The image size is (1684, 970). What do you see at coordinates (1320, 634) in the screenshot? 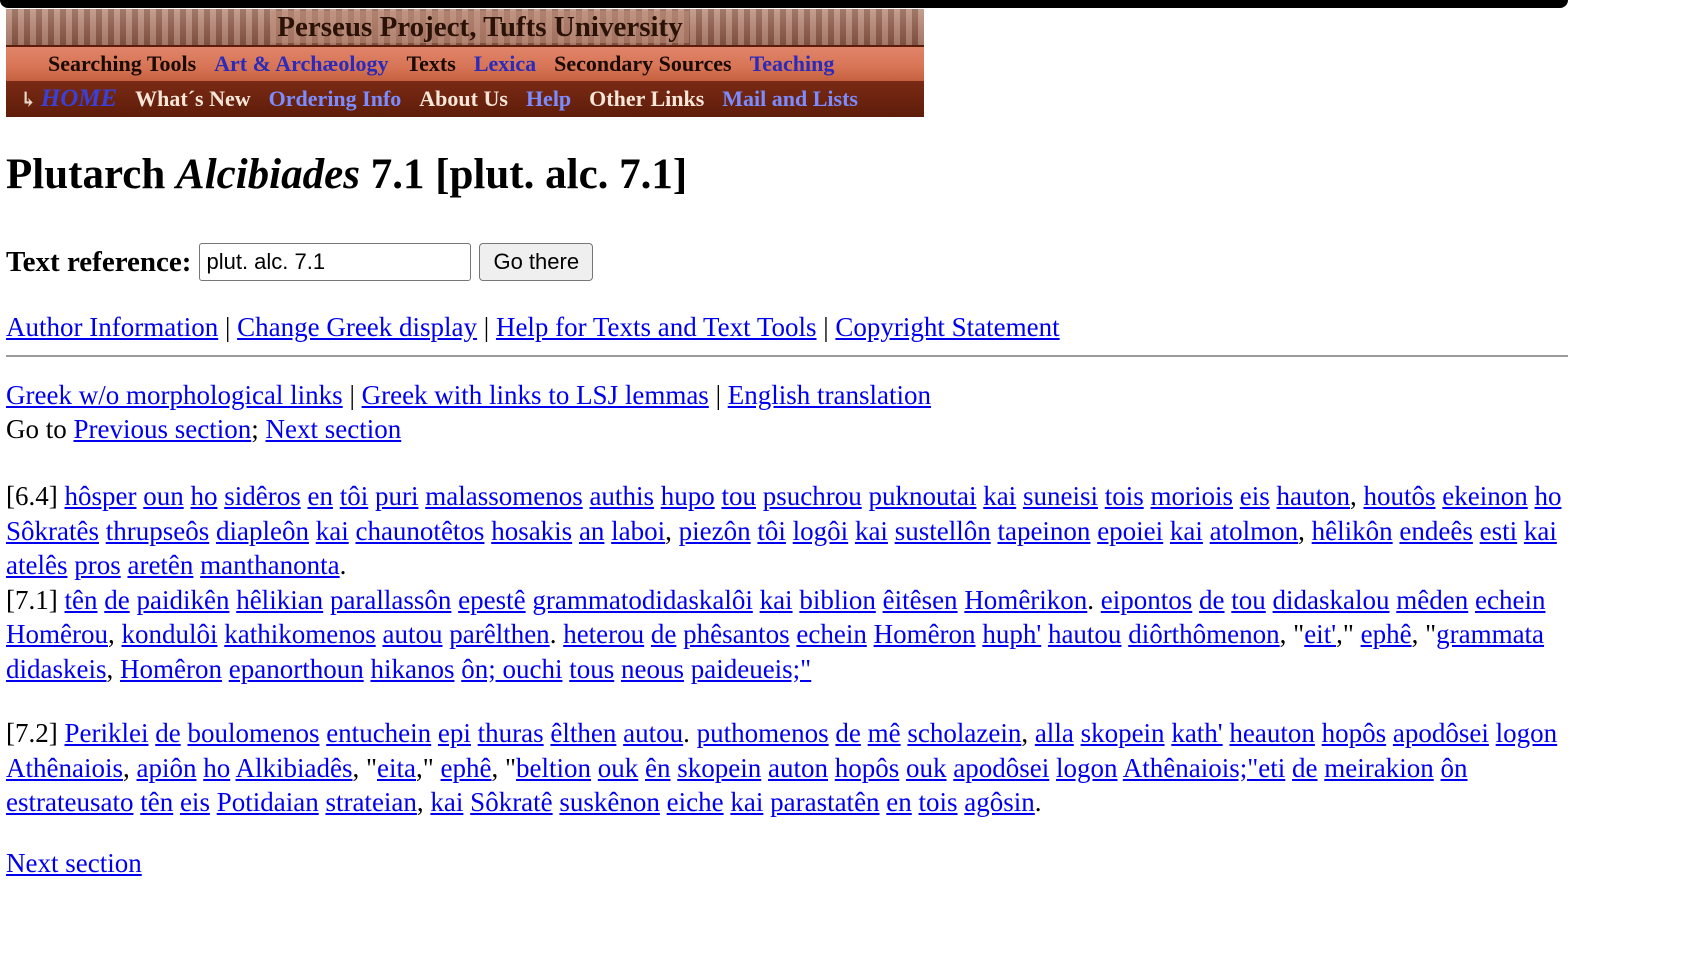
I see `word-link: eit'` at bounding box center [1320, 634].